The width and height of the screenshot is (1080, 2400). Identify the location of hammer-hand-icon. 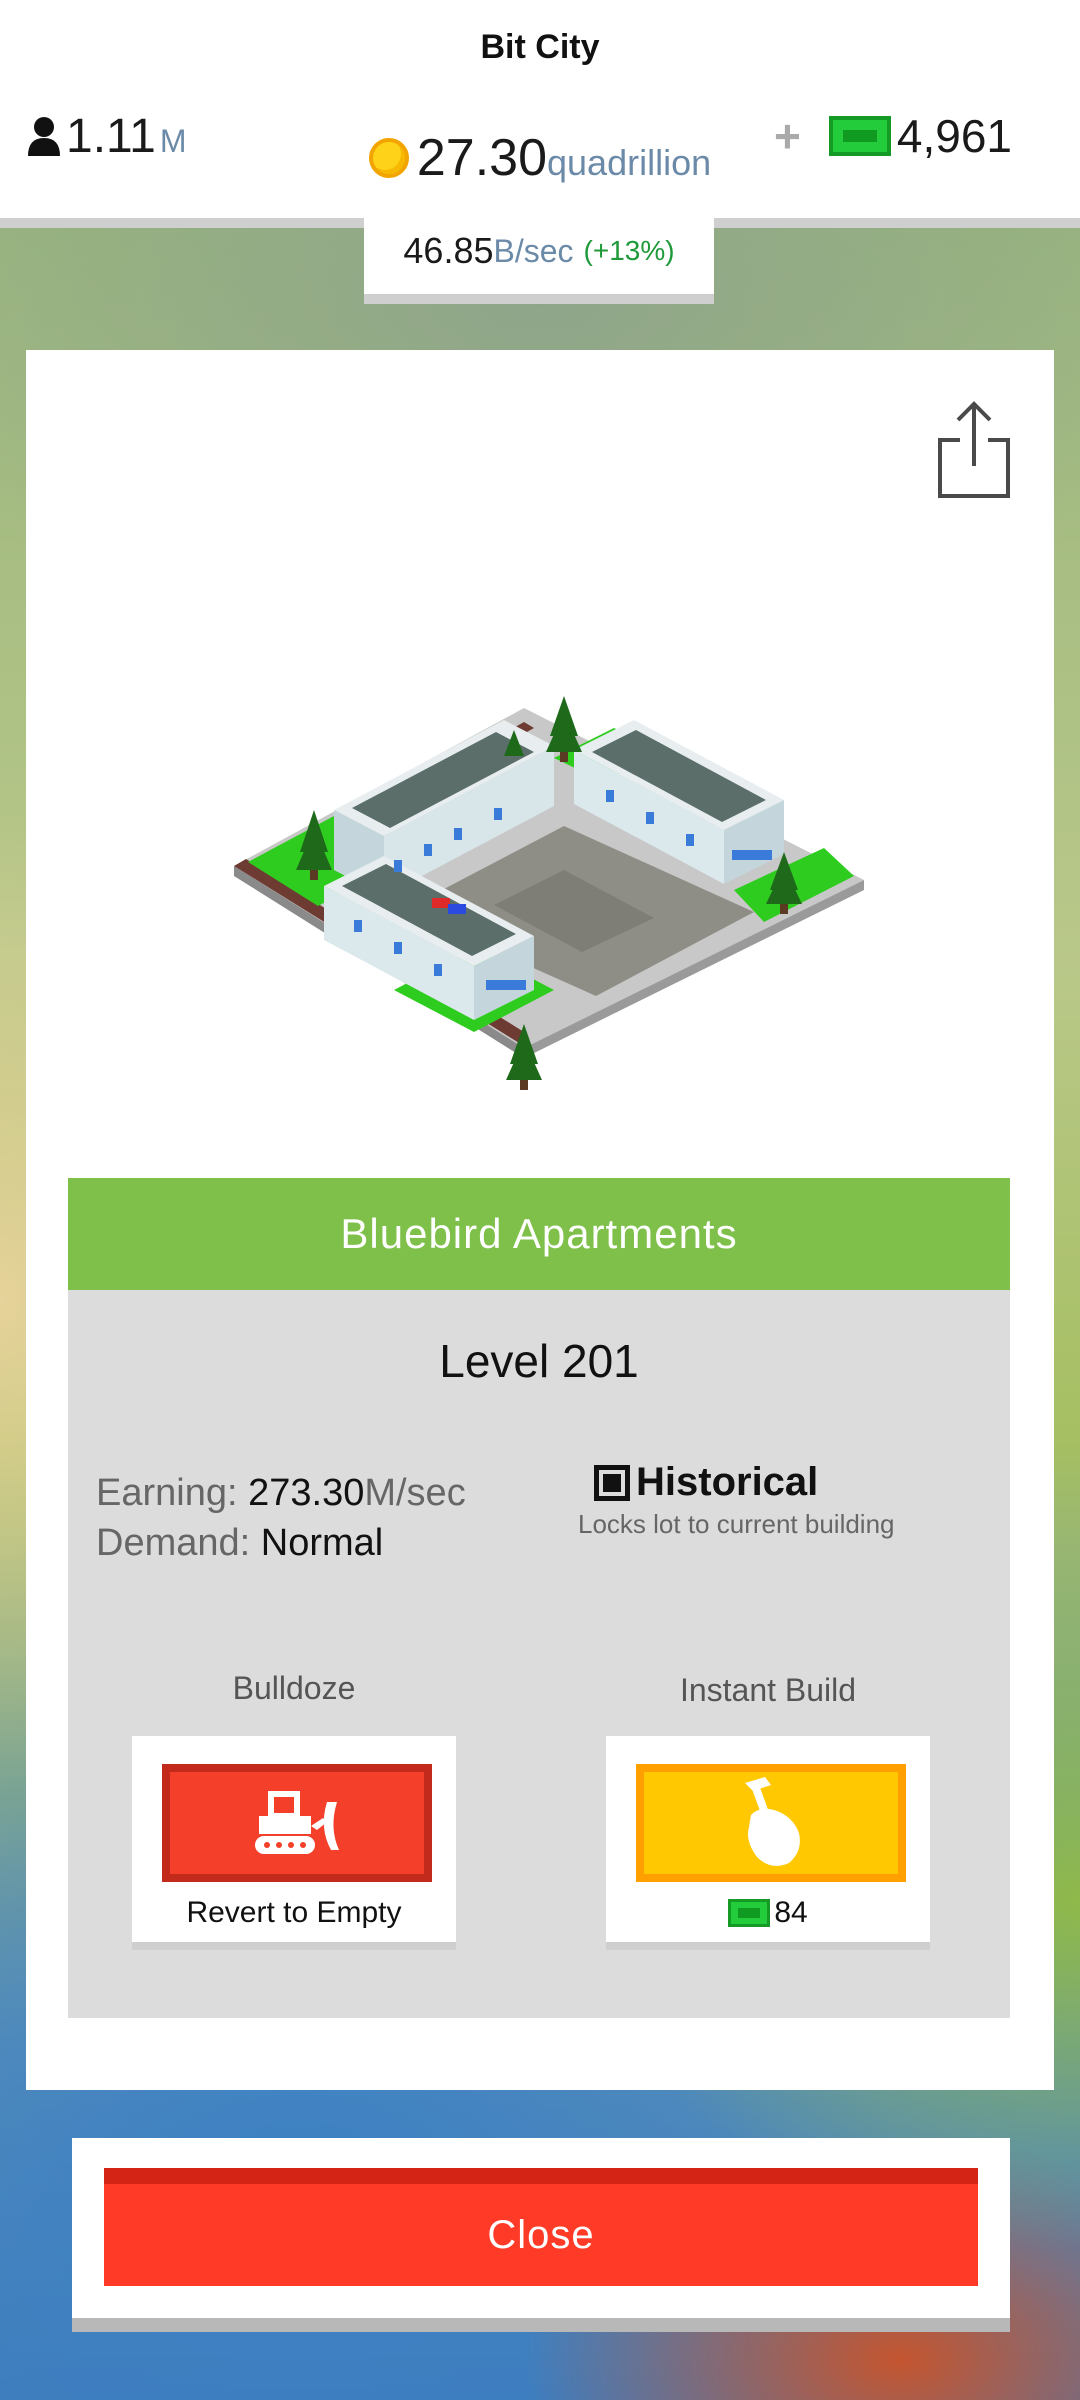
(772, 1821).